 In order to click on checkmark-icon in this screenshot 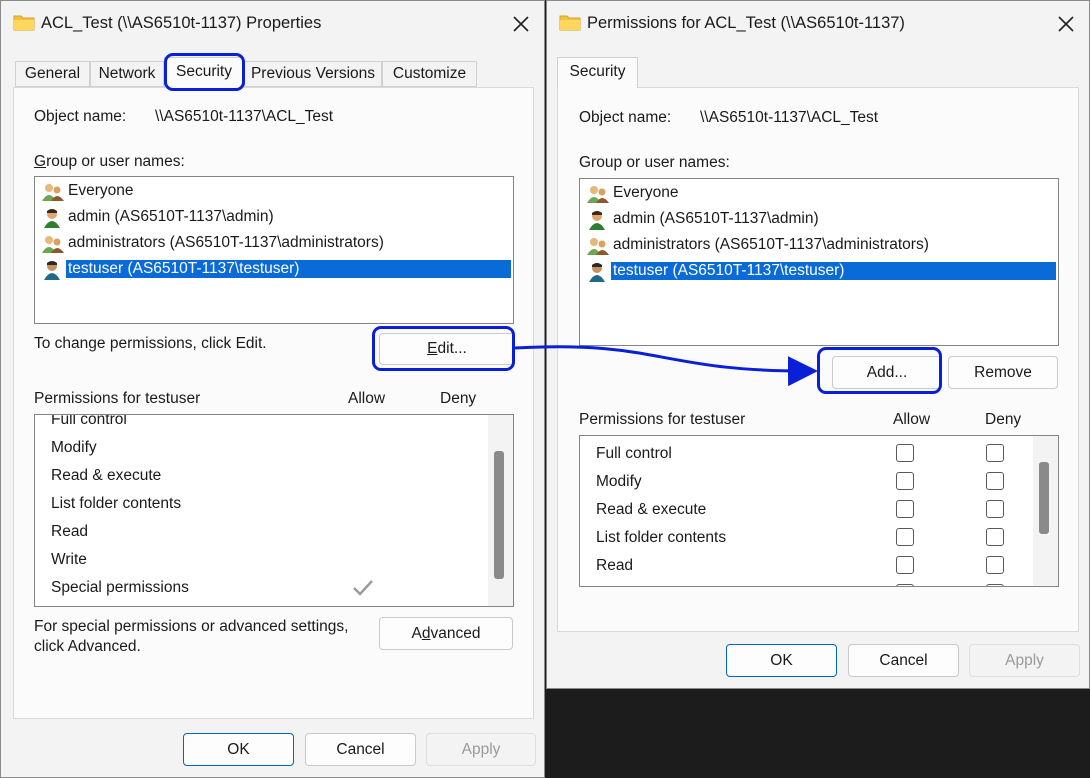, I will do `click(363, 588)`.